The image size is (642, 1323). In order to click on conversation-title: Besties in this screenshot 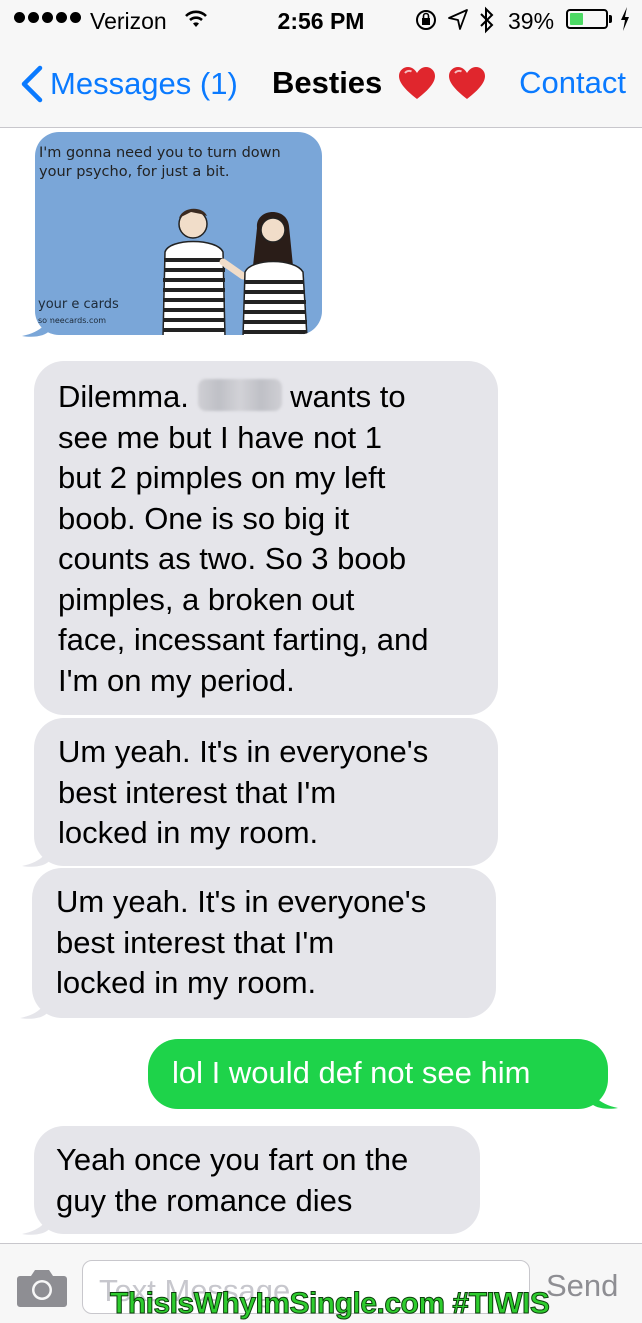, I will do `click(379, 83)`.